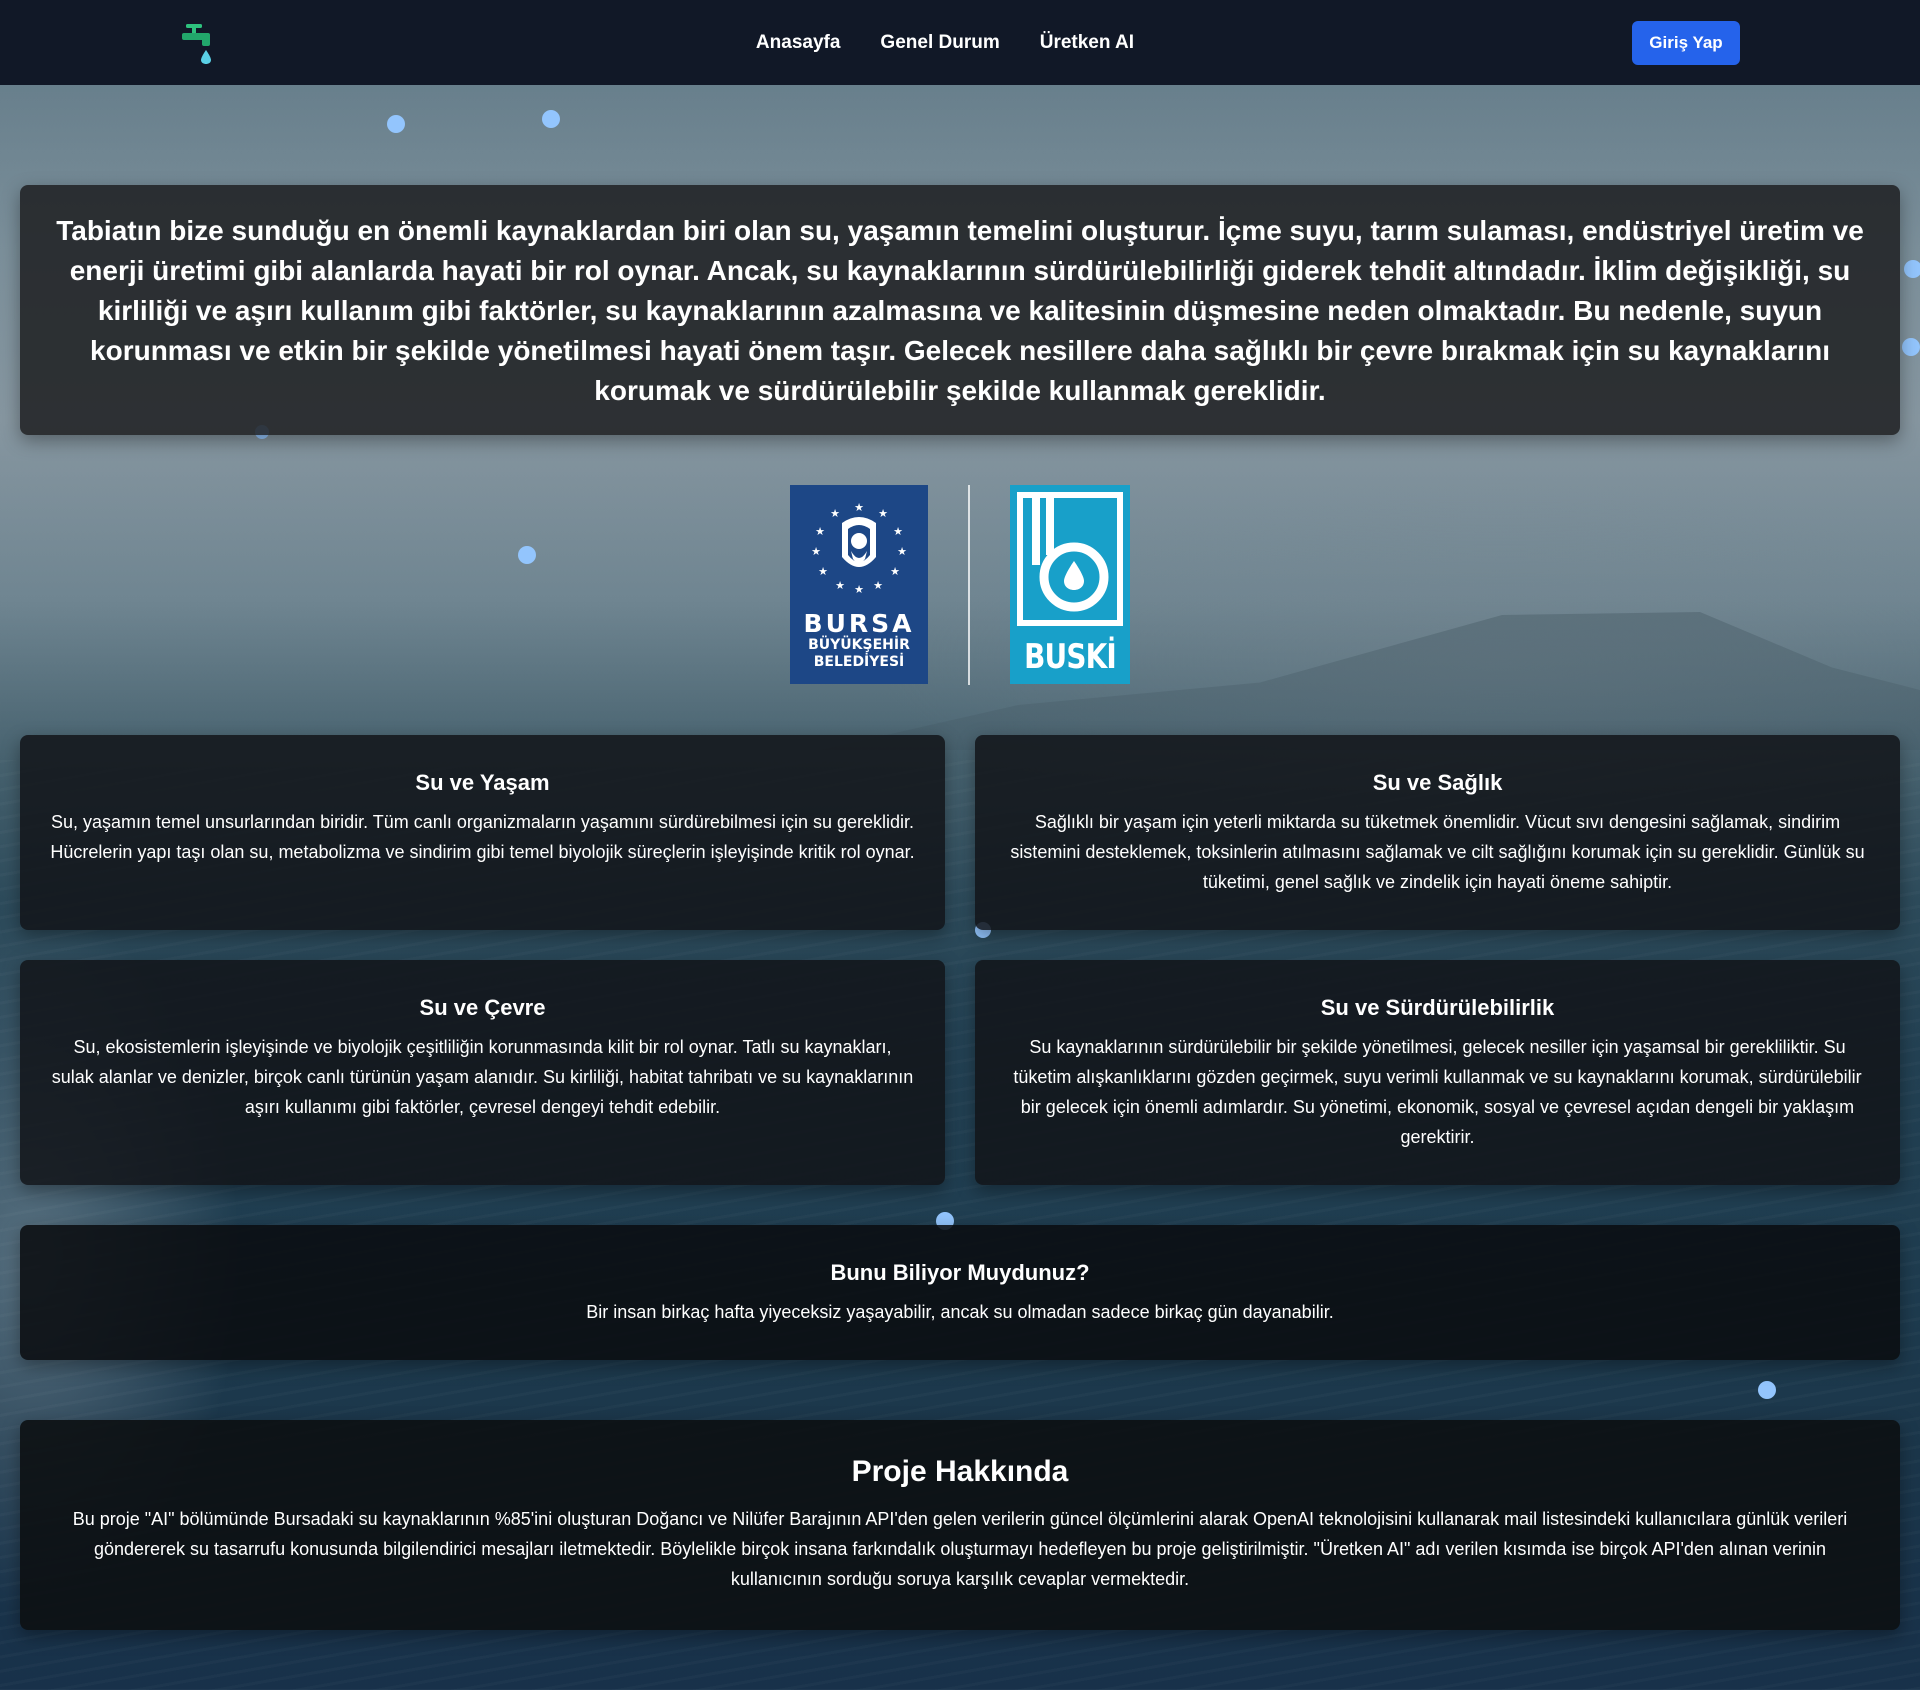 Image resolution: width=1920 pixels, height=1690 pixels. Describe the element at coordinates (859, 548) in the screenshot. I see `bursa-emblem-icon: ★ ★ ★ ★ ★ ★ ★ ★ ★ ★ ★ ★` at that location.